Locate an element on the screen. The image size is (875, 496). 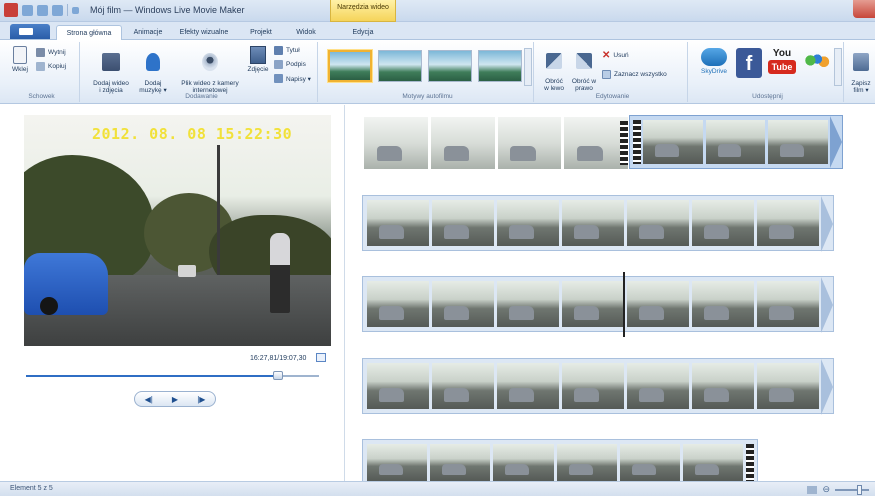
zoom-out-icon: ⊖ is located at coordinates (826, 489).